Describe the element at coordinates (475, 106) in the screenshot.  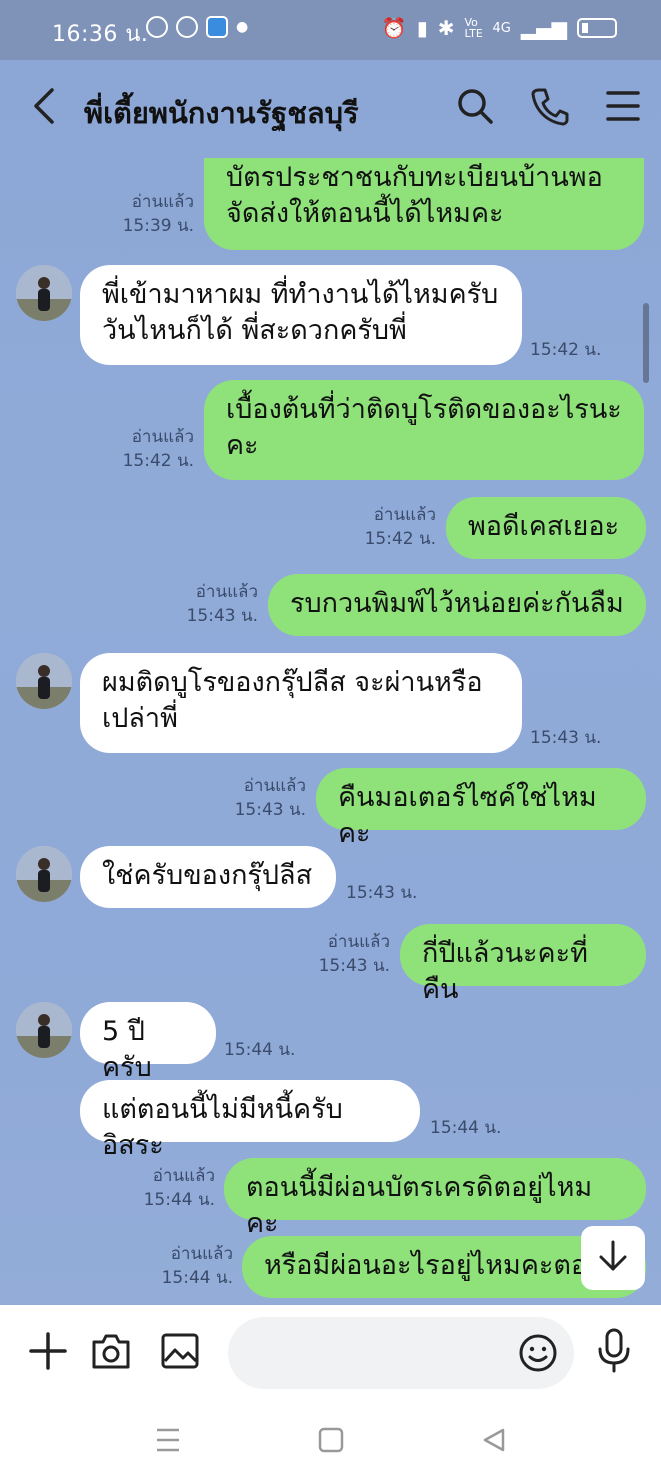
I see `search-icon` at that location.